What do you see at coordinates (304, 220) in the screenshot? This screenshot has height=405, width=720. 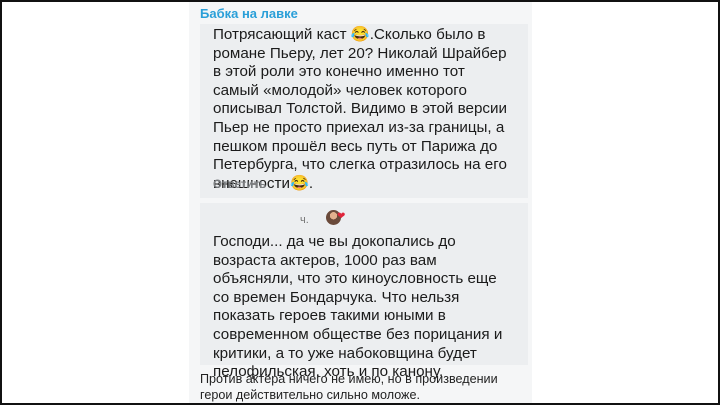 I see `comment-time: ч.` at bounding box center [304, 220].